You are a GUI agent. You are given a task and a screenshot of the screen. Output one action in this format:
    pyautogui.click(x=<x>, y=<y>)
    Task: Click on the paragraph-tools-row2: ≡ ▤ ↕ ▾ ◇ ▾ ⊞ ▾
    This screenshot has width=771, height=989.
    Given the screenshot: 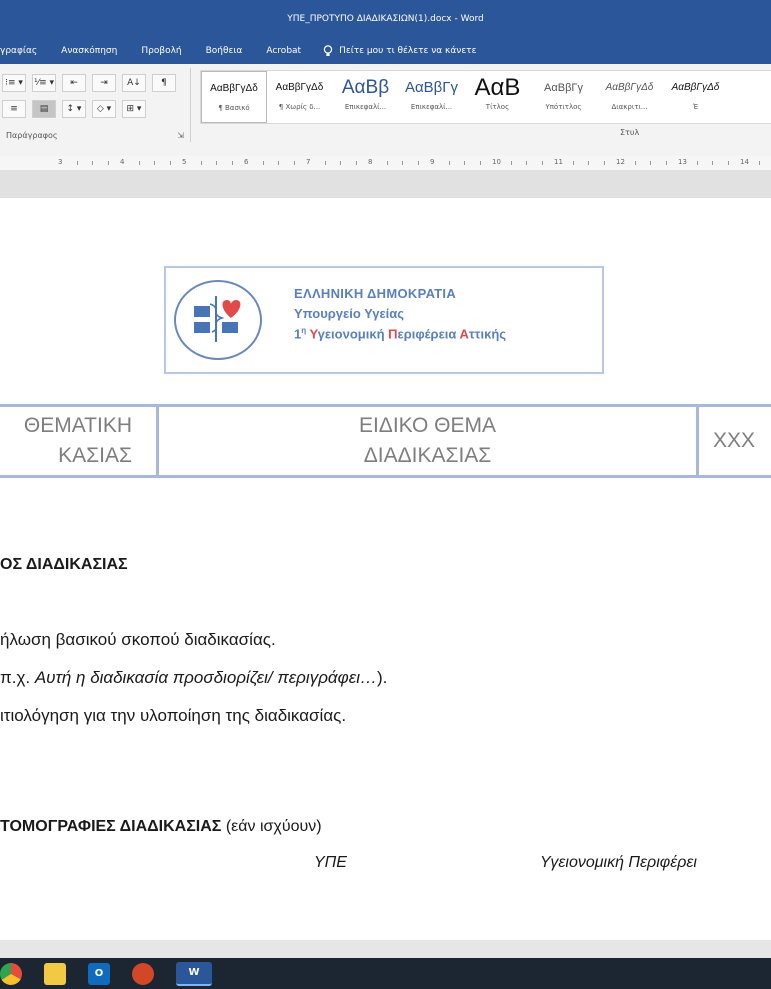 What is the action you would take?
    pyautogui.click(x=74, y=109)
    